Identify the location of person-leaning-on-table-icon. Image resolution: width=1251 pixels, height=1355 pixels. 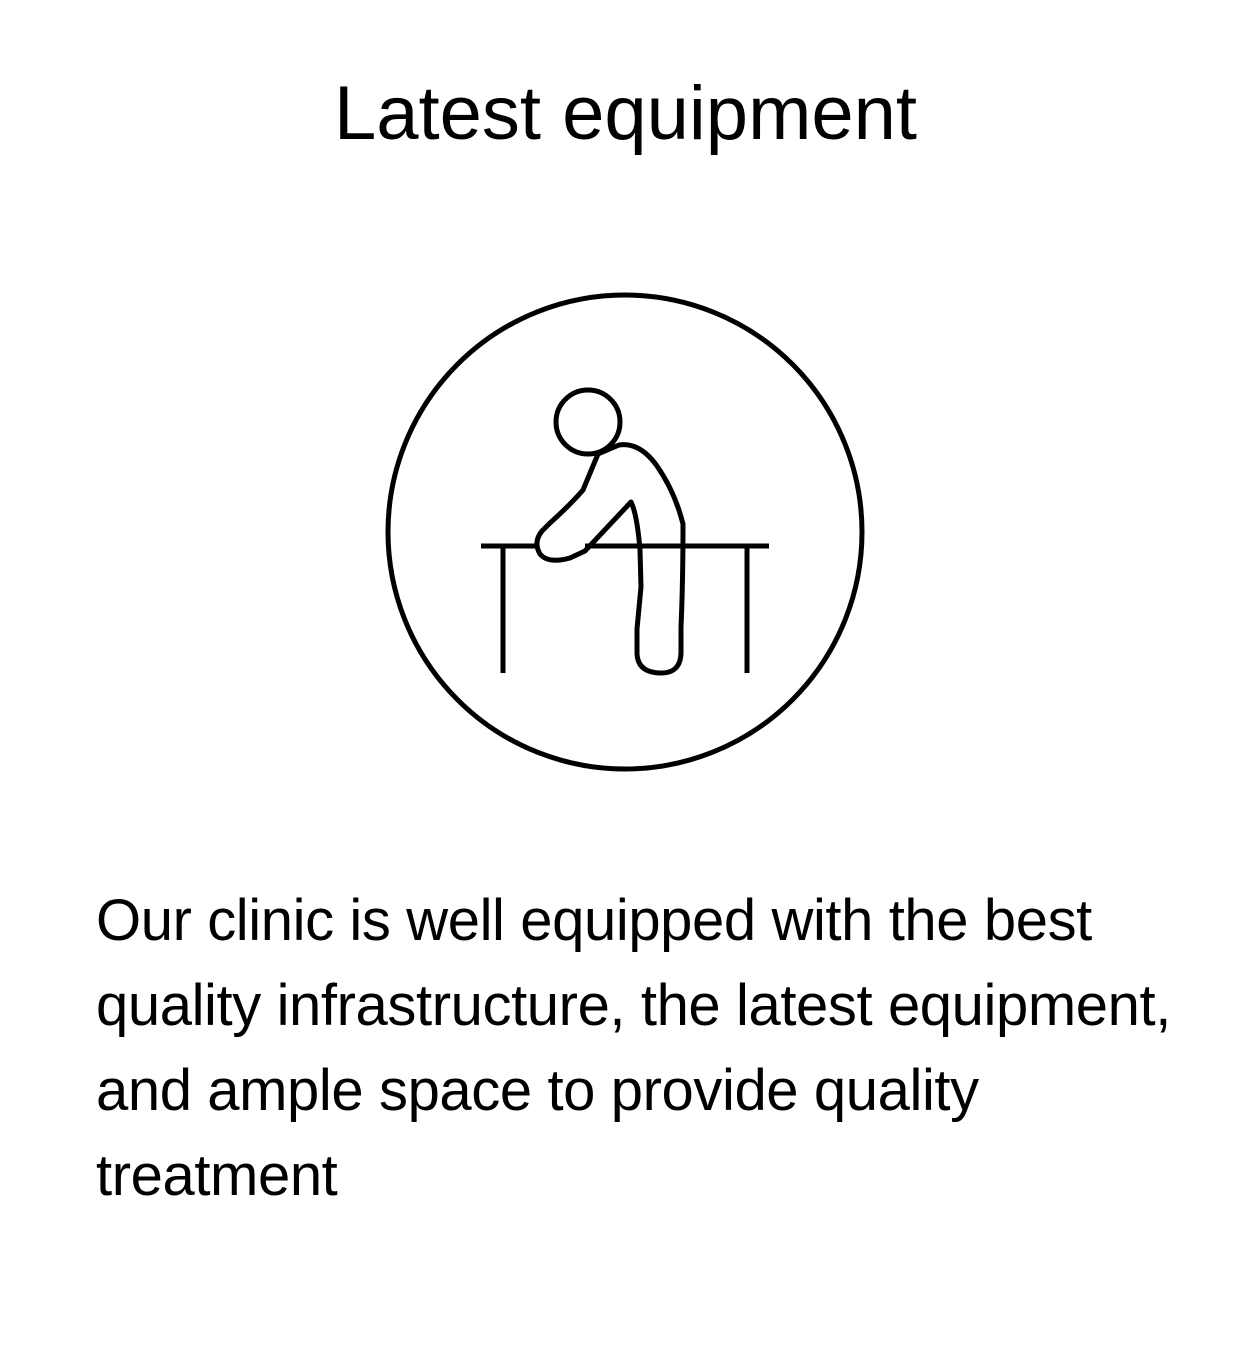
(625, 532).